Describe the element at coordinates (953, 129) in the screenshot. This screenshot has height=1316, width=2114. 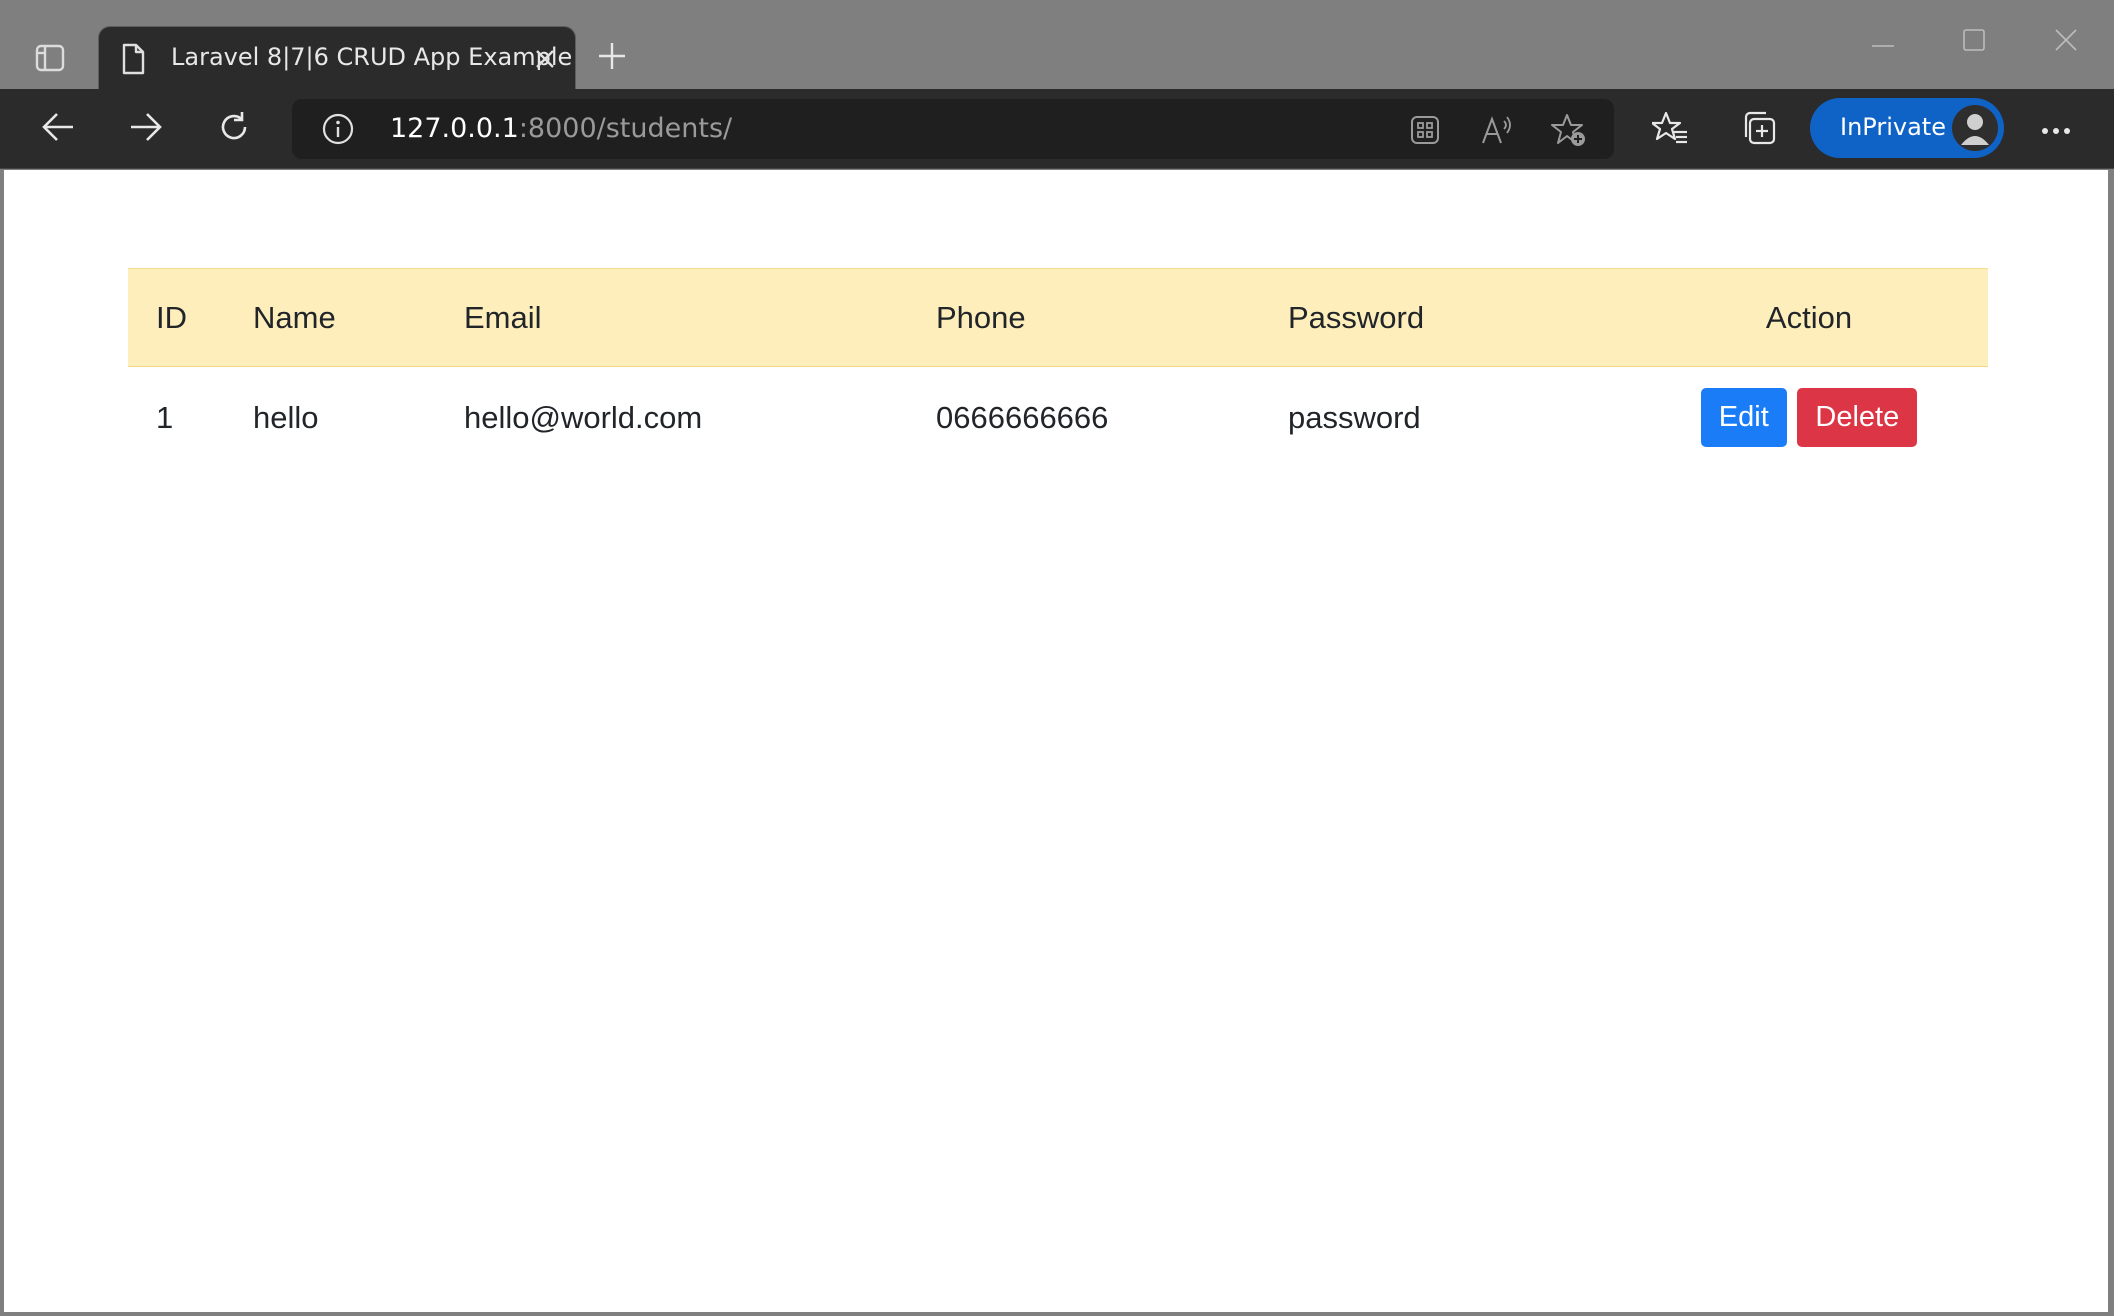
I see `address-bar: 127.0.0.1:8000/students/` at that location.